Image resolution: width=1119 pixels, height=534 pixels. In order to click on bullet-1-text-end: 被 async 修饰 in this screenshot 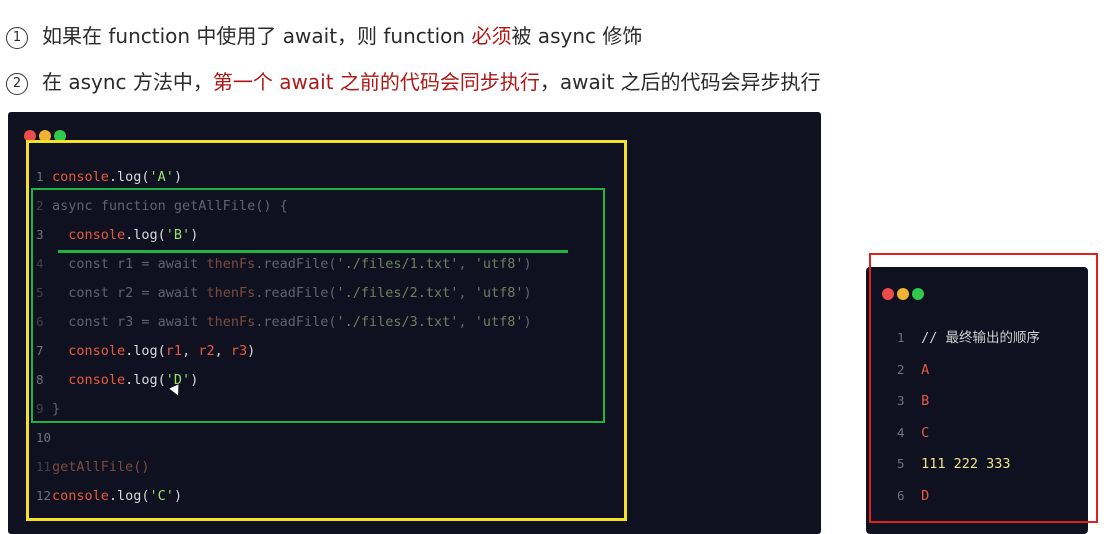, I will do `click(577, 36)`.